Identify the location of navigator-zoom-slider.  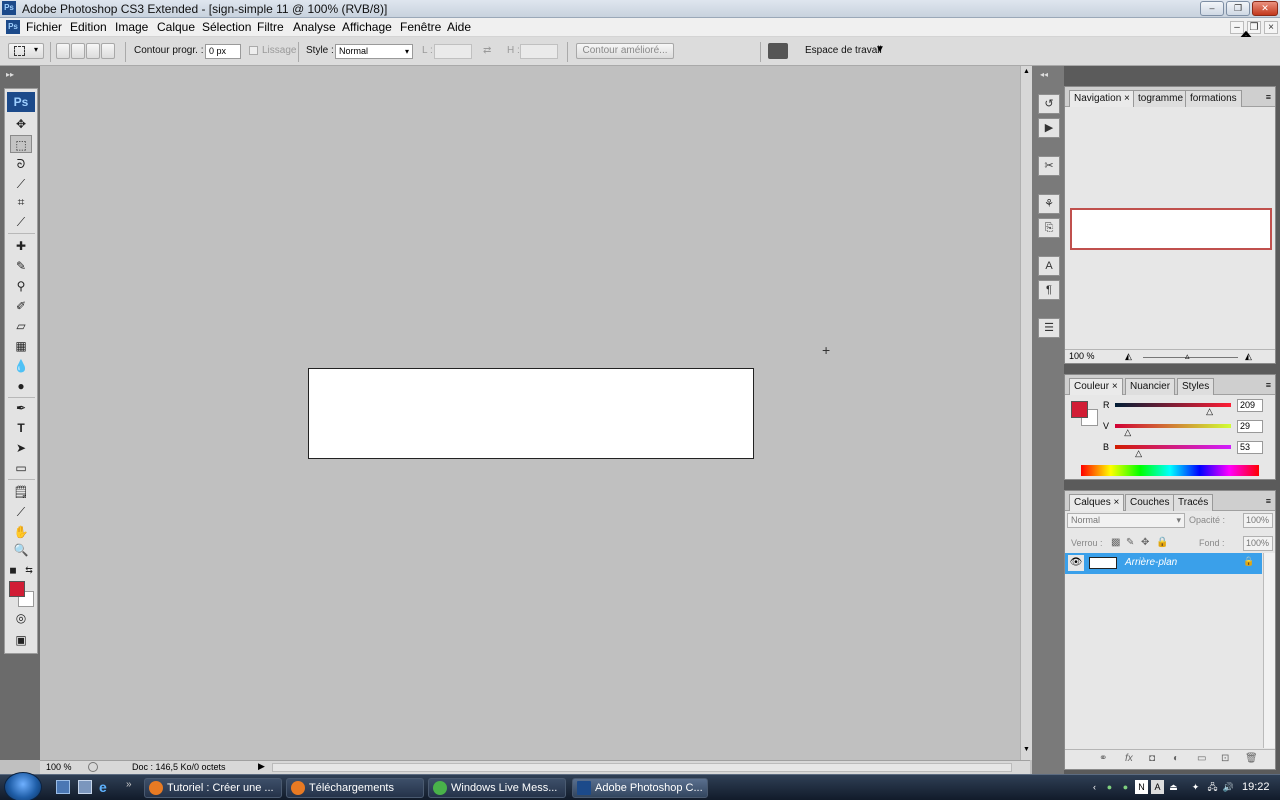
(1190, 357).